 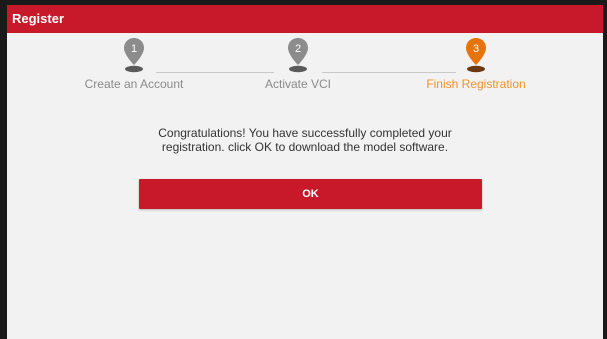 I want to click on location-pin-icon: 3, so click(x=476, y=55).